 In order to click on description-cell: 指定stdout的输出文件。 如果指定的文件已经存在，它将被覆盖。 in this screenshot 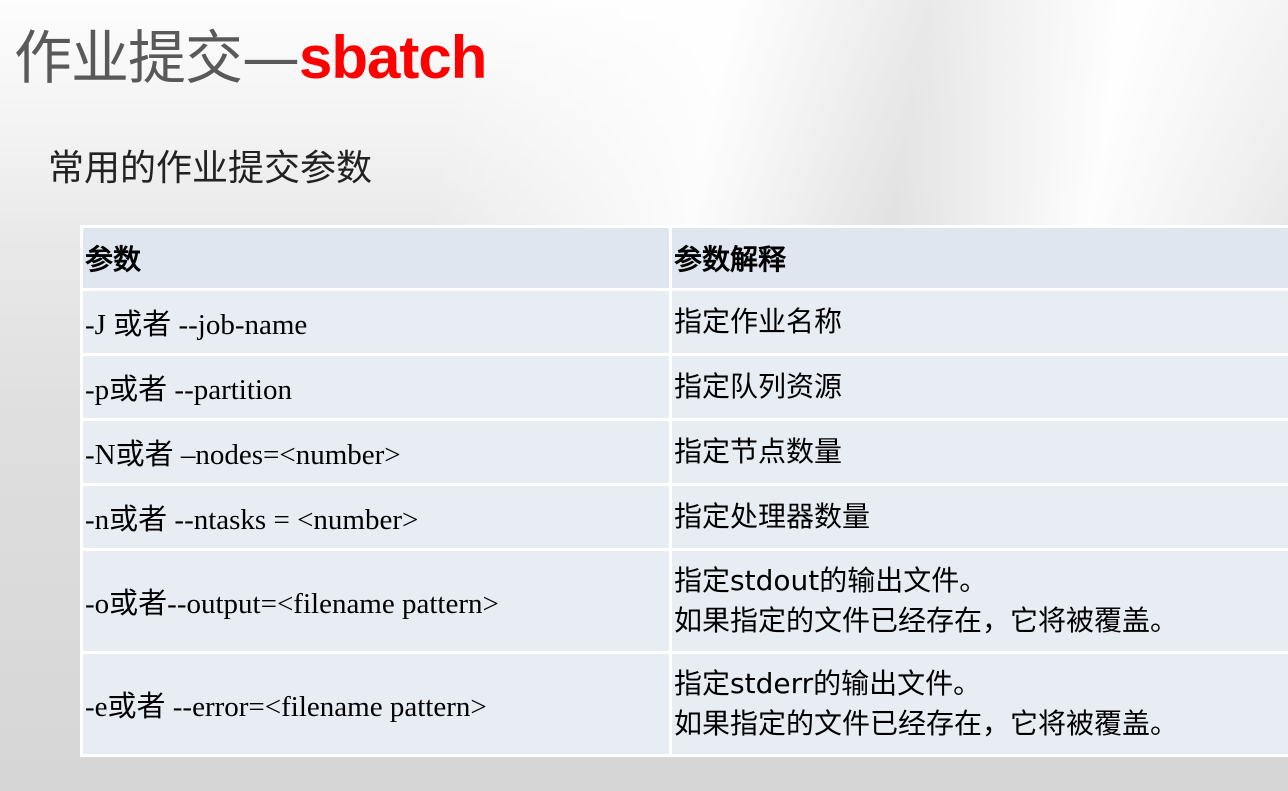, I will do `click(978, 601)`.